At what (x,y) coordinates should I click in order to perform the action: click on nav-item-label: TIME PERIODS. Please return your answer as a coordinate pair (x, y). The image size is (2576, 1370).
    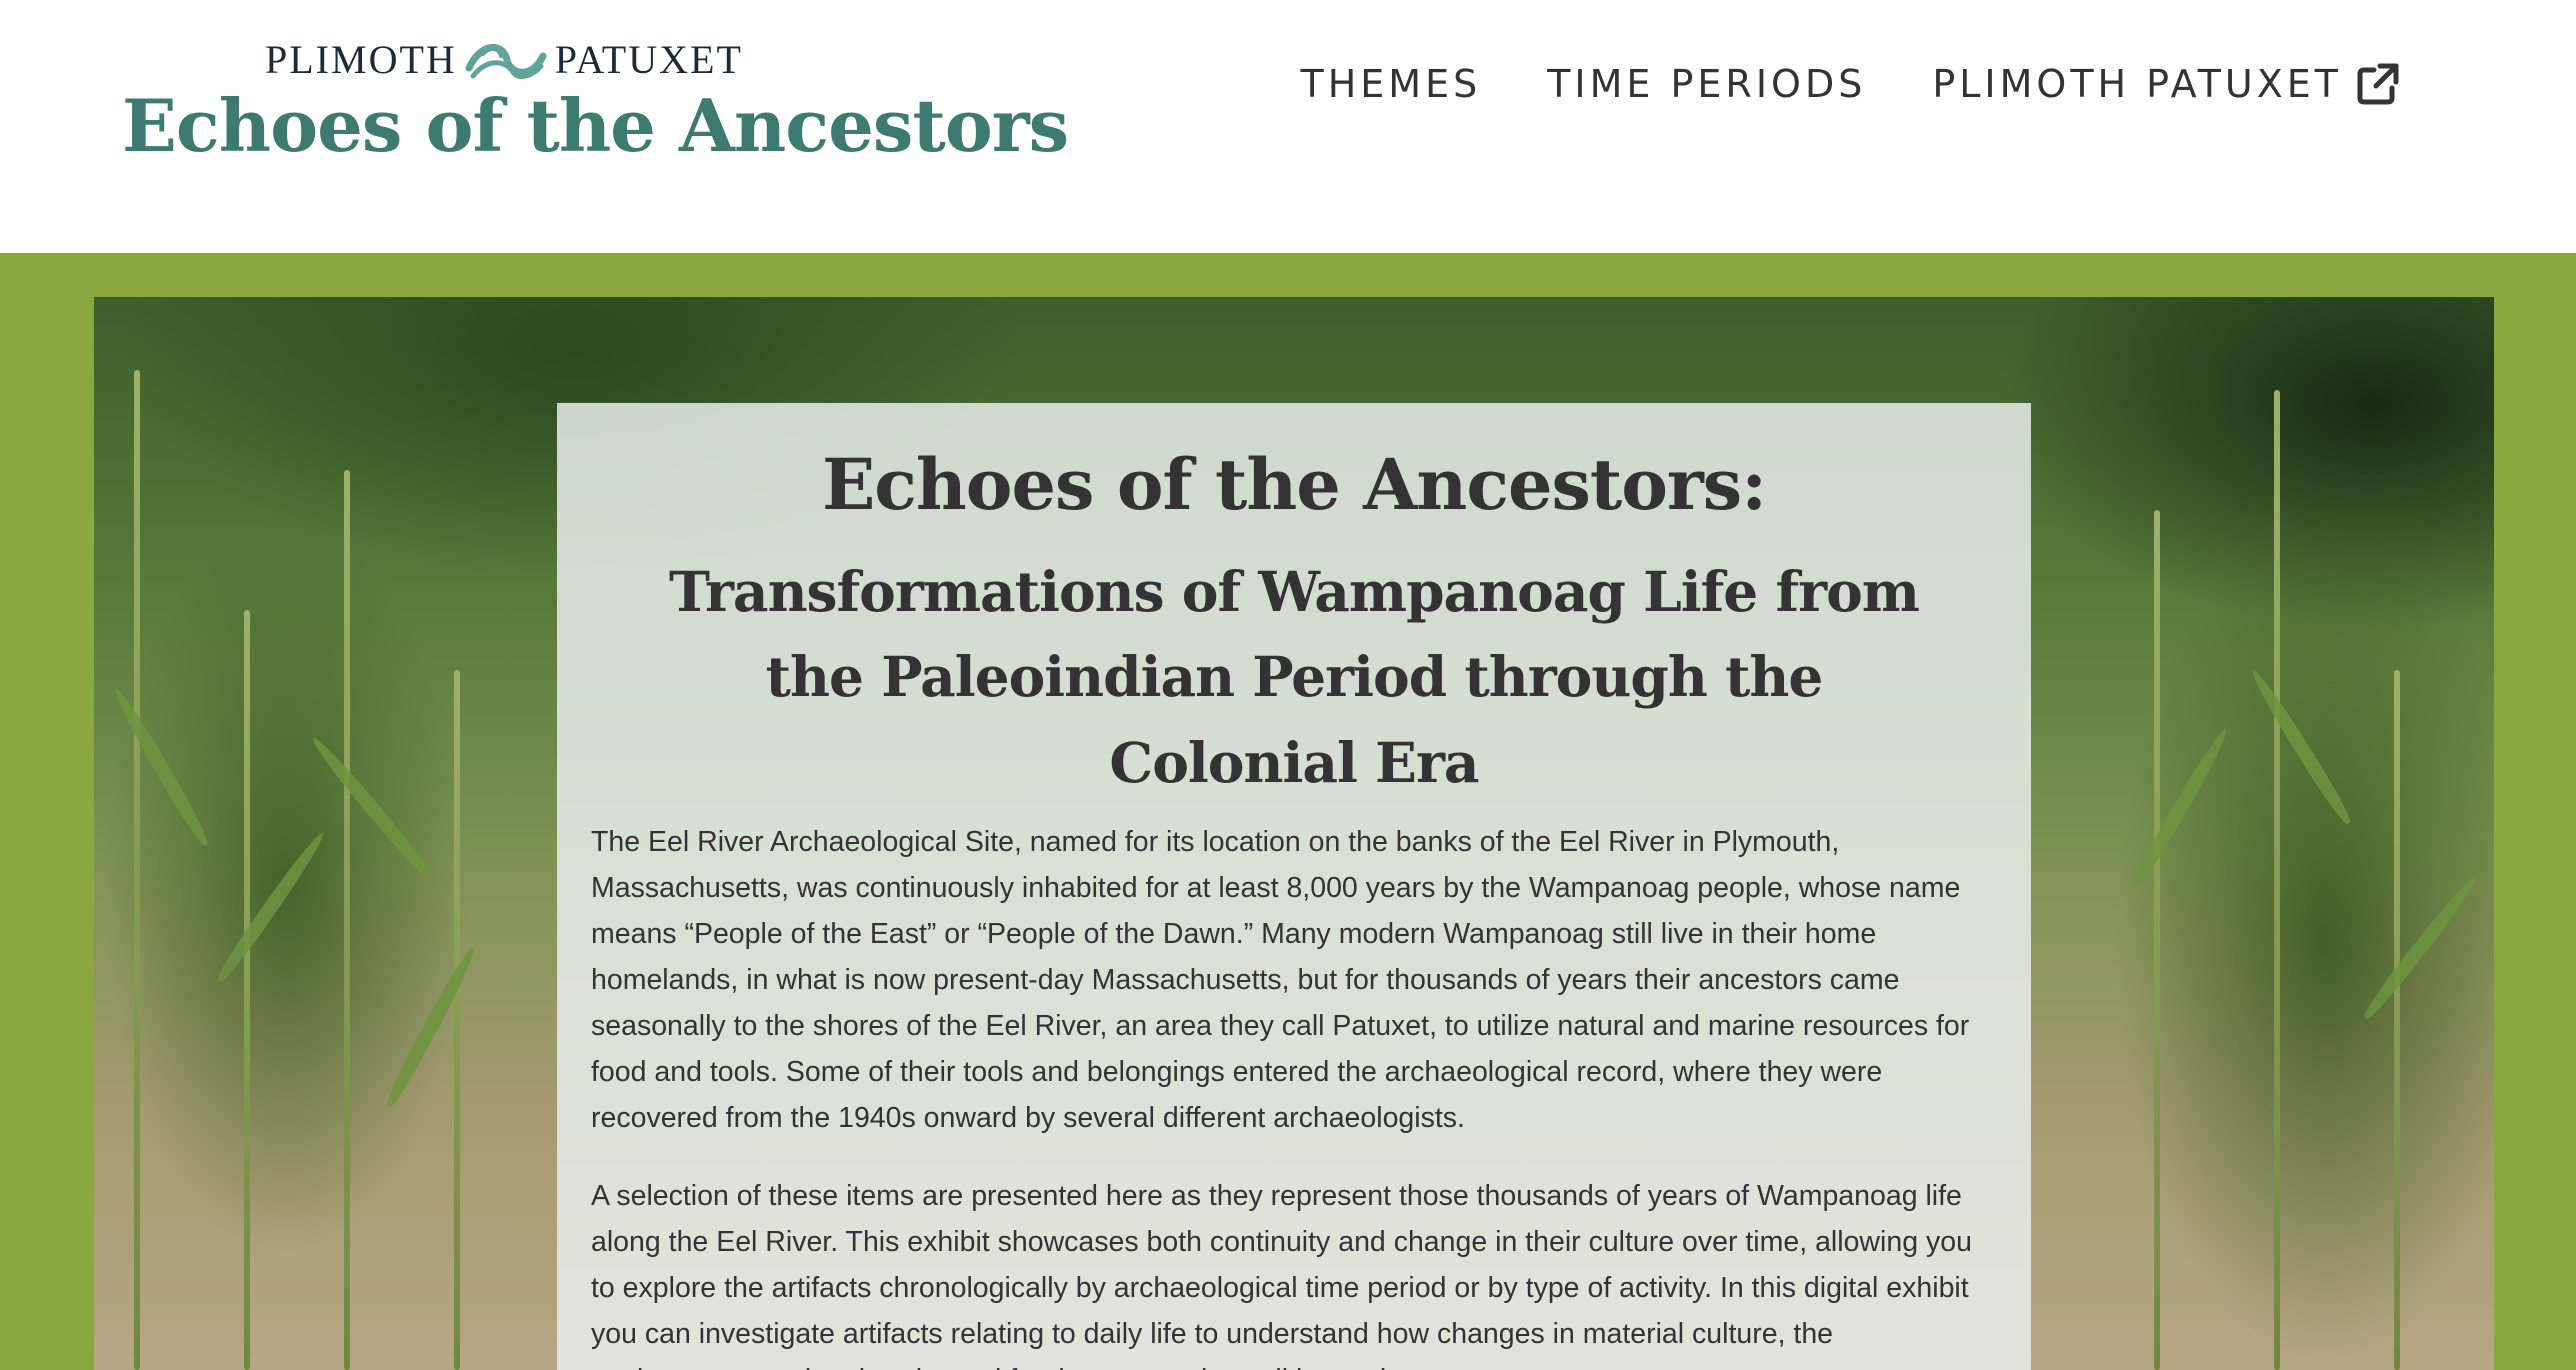
    Looking at the image, I should click on (1707, 84).